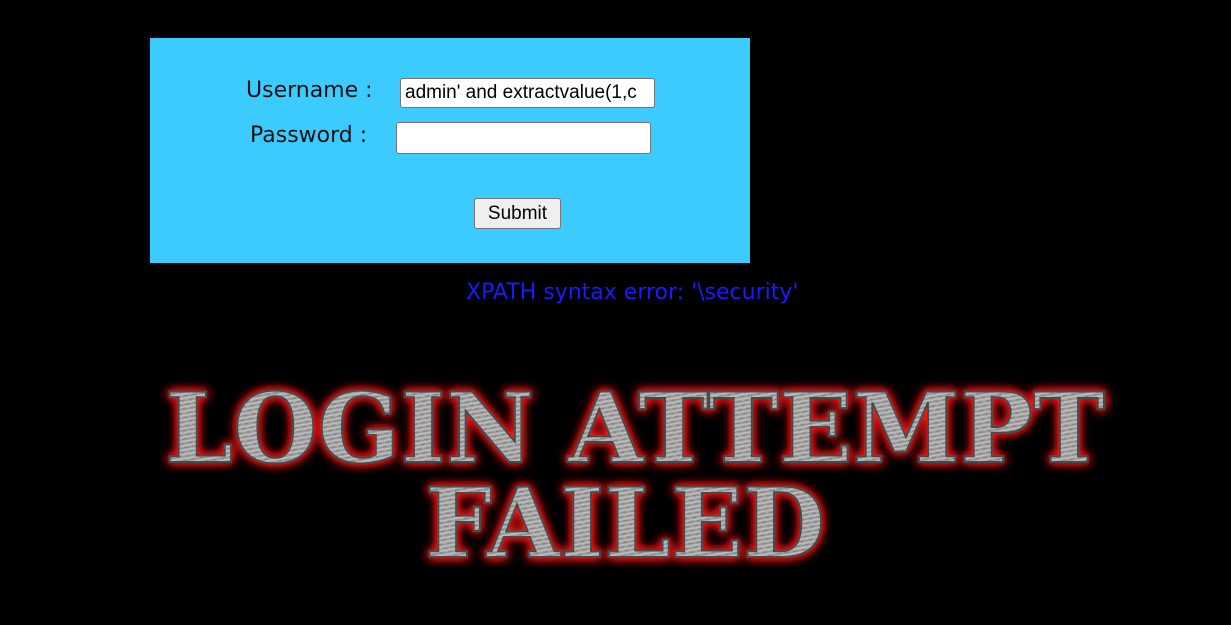 This screenshot has width=1231, height=625. What do you see at coordinates (309, 90) in the screenshot?
I see `username-label: Username :` at bounding box center [309, 90].